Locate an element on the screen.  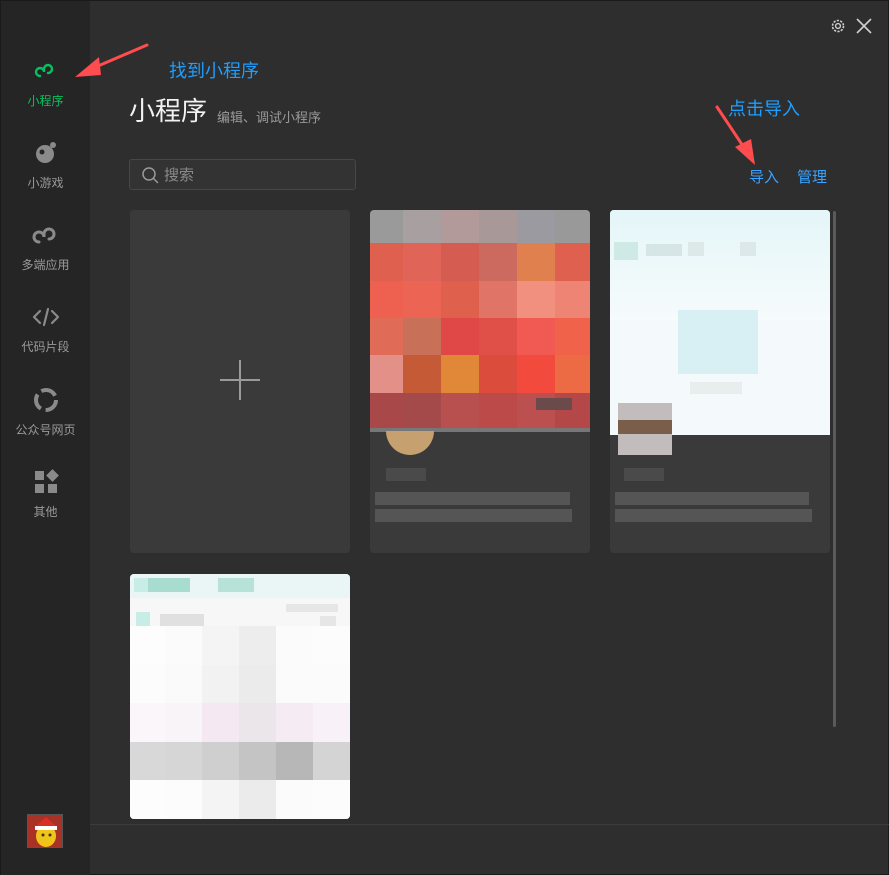
code-icon is located at coordinates (45, 317).